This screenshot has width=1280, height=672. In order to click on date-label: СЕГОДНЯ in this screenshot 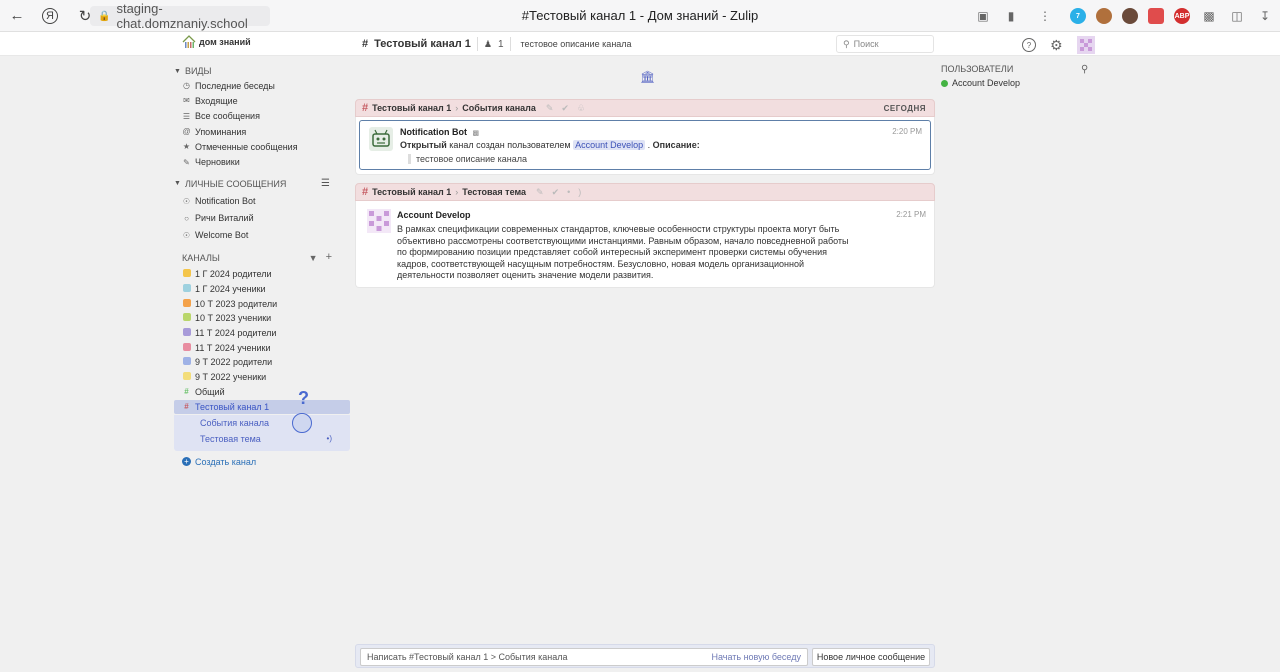, I will do `click(904, 108)`.